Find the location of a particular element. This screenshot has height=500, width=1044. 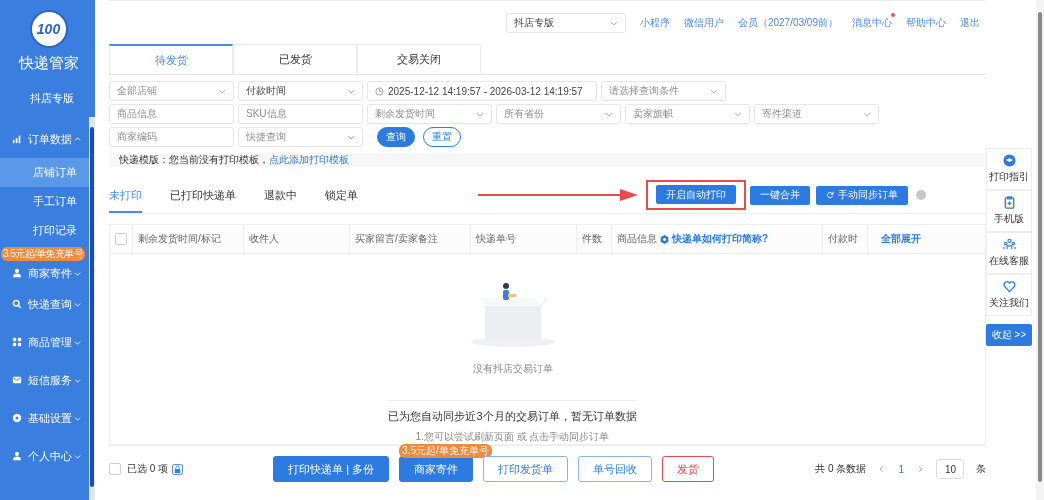

column-header: 商品信息 is located at coordinates (637, 239).